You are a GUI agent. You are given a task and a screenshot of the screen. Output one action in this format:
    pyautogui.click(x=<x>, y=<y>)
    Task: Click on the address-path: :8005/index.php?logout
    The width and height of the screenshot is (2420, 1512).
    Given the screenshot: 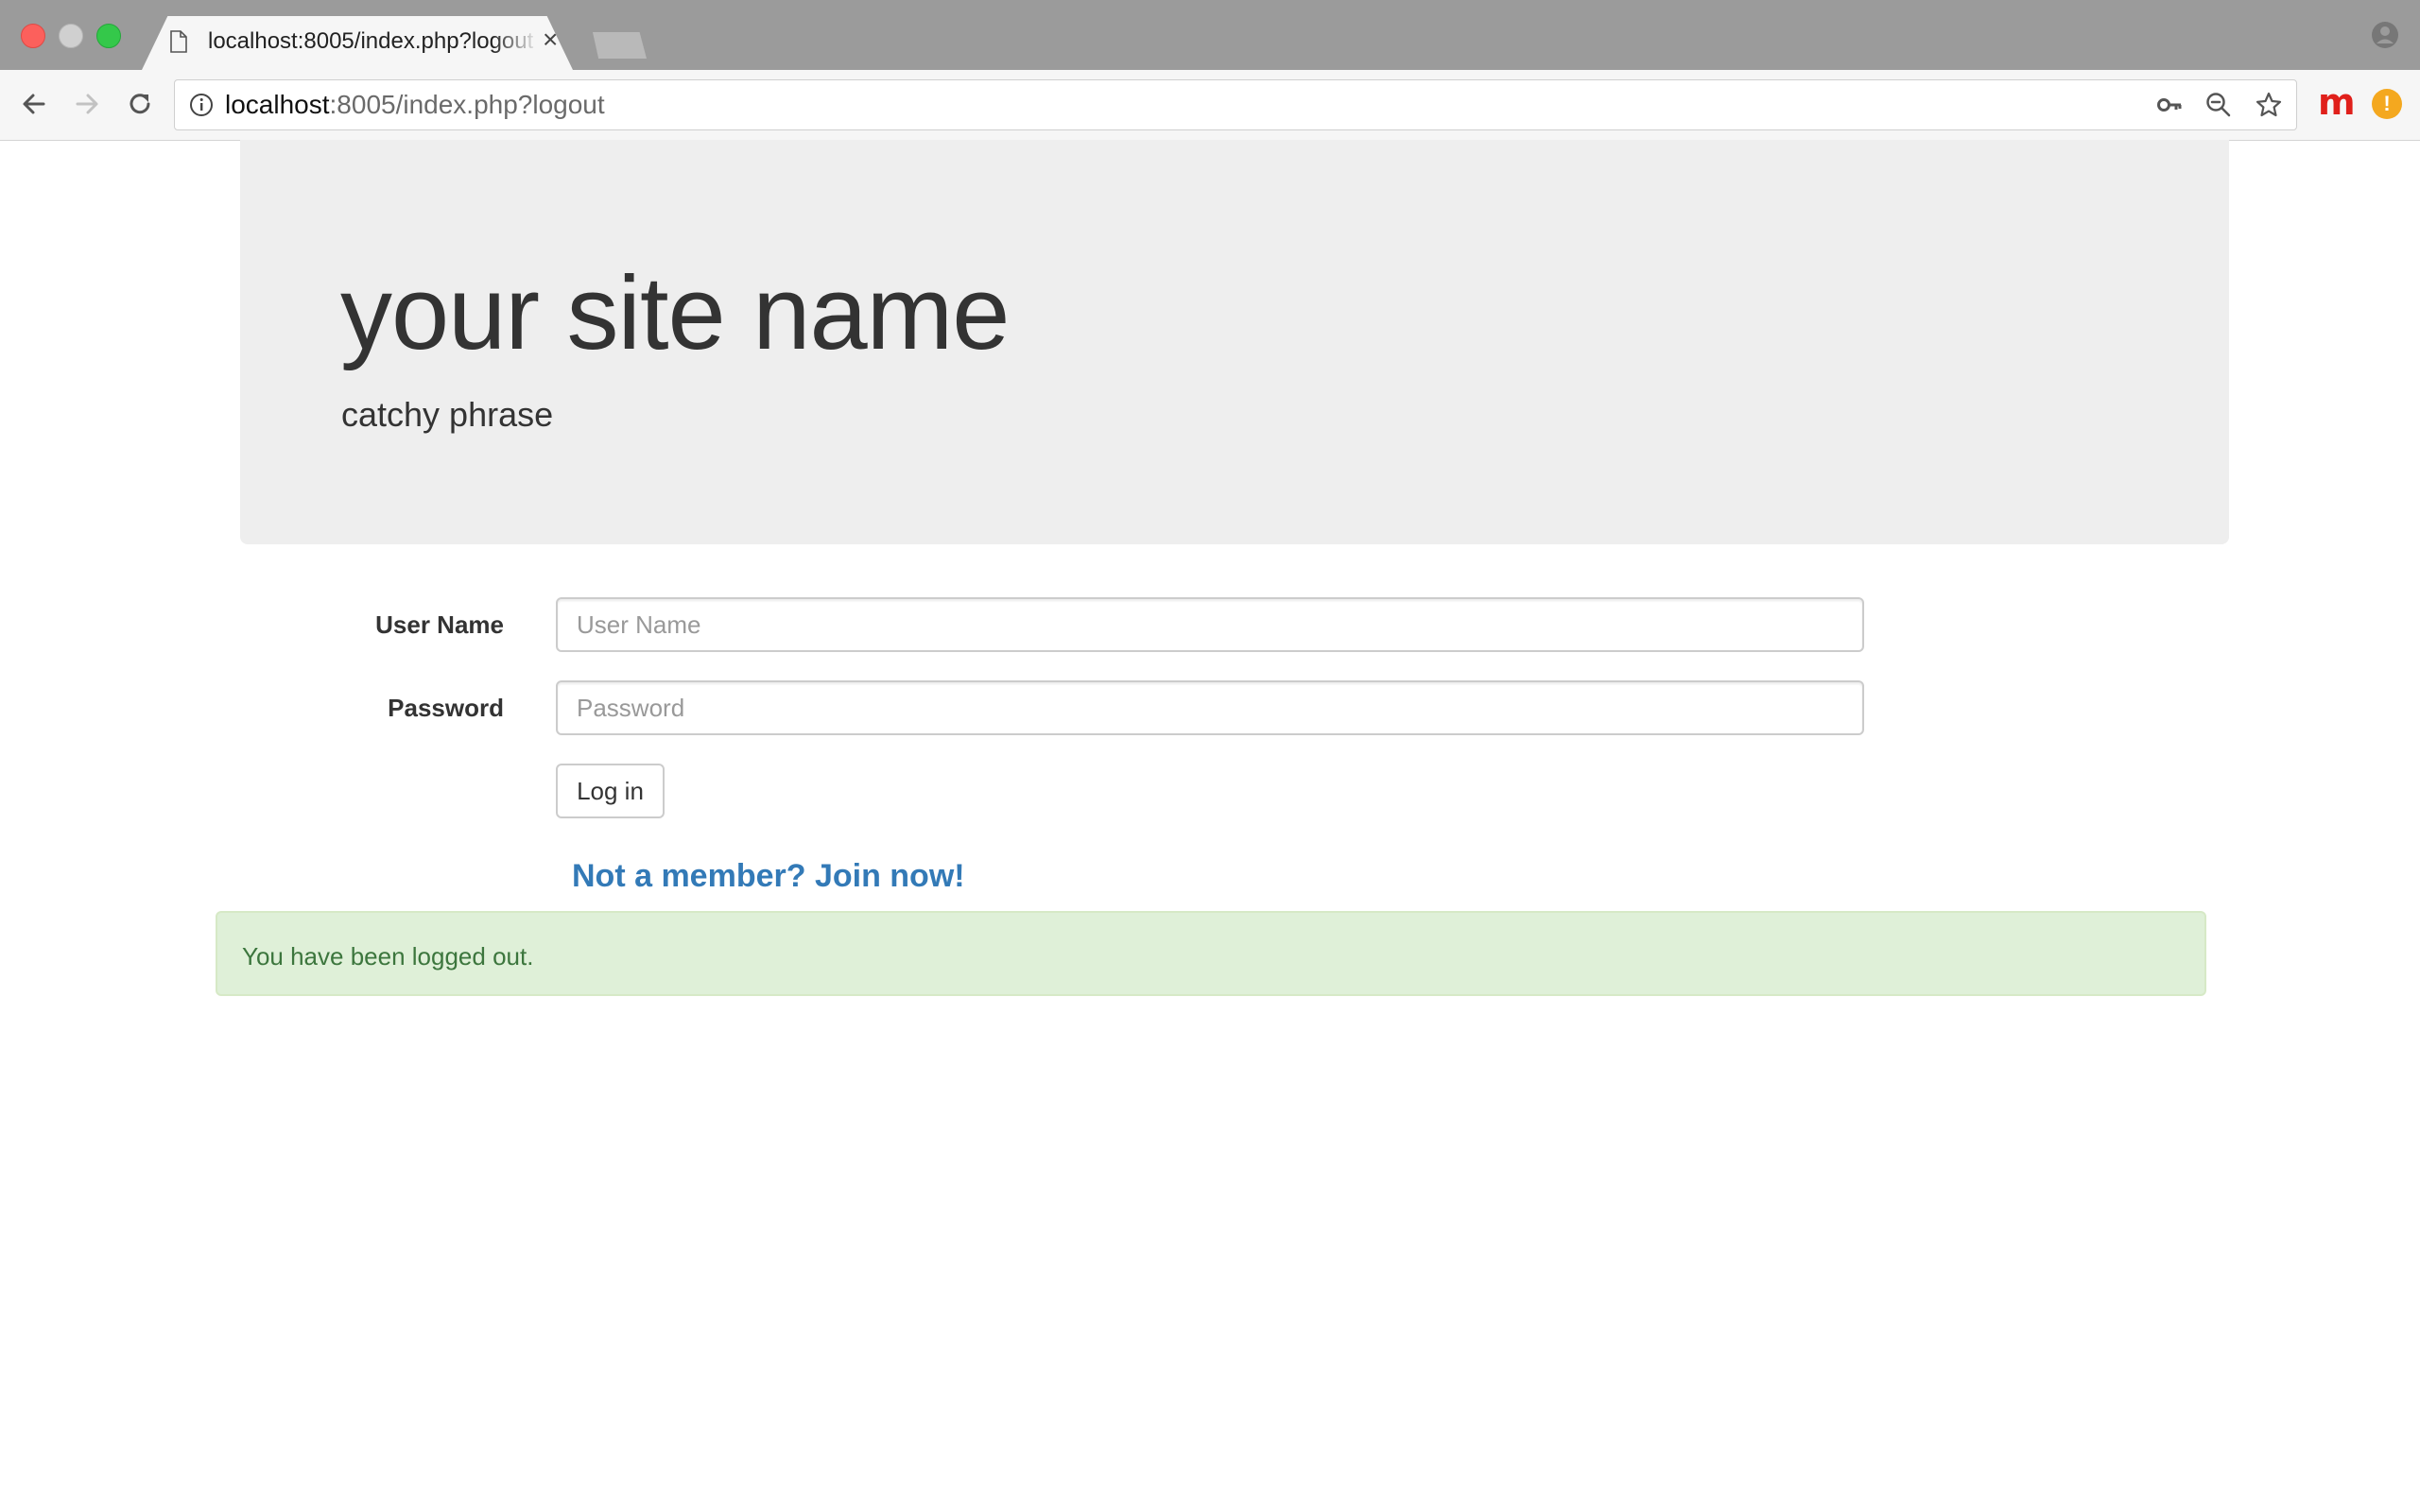 What is the action you would take?
    pyautogui.click(x=467, y=104)
    